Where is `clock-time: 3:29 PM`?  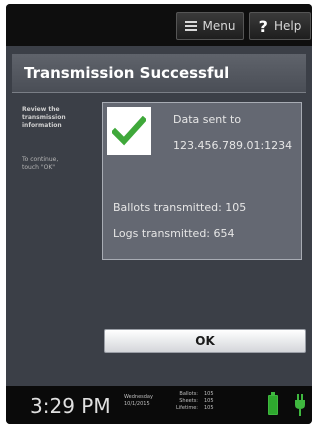
clock-time: 3:29 PM is located at coordinates (70, 406).